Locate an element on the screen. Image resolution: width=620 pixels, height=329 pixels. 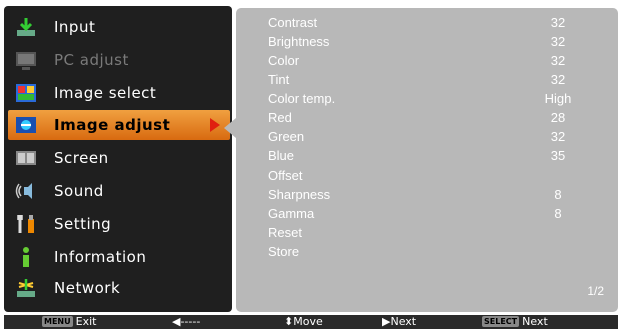
menu-item-label: Image select is located at coordinates (105, 93).